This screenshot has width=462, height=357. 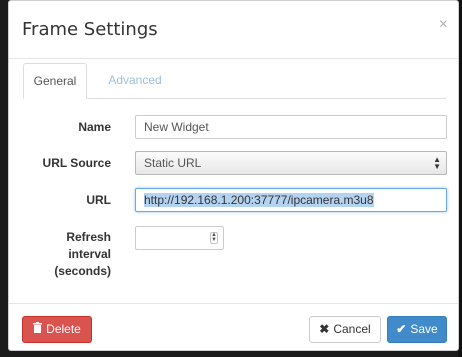 What do you see at coordinates (401, 329) in the screenshot?
I see `check-icon: ✔` at bounding box center [401, 329].